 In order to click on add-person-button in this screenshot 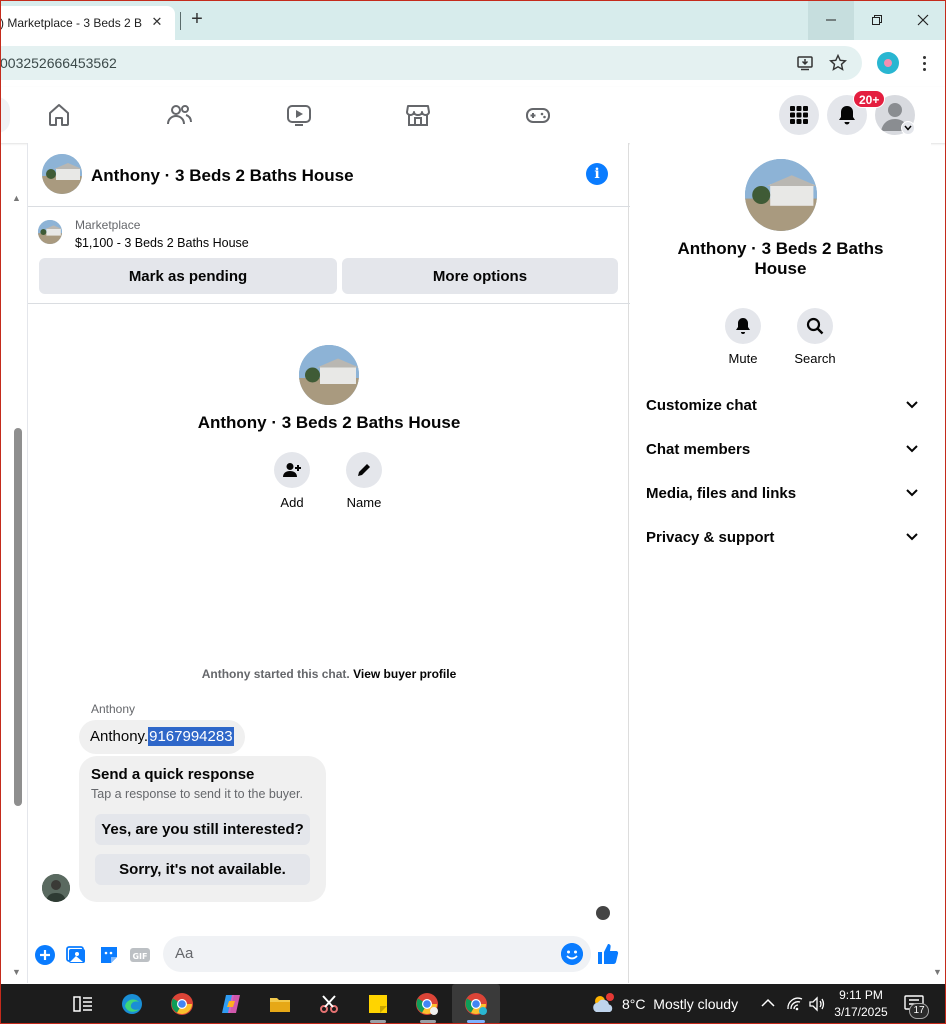, I will do `click(292, 470)`.